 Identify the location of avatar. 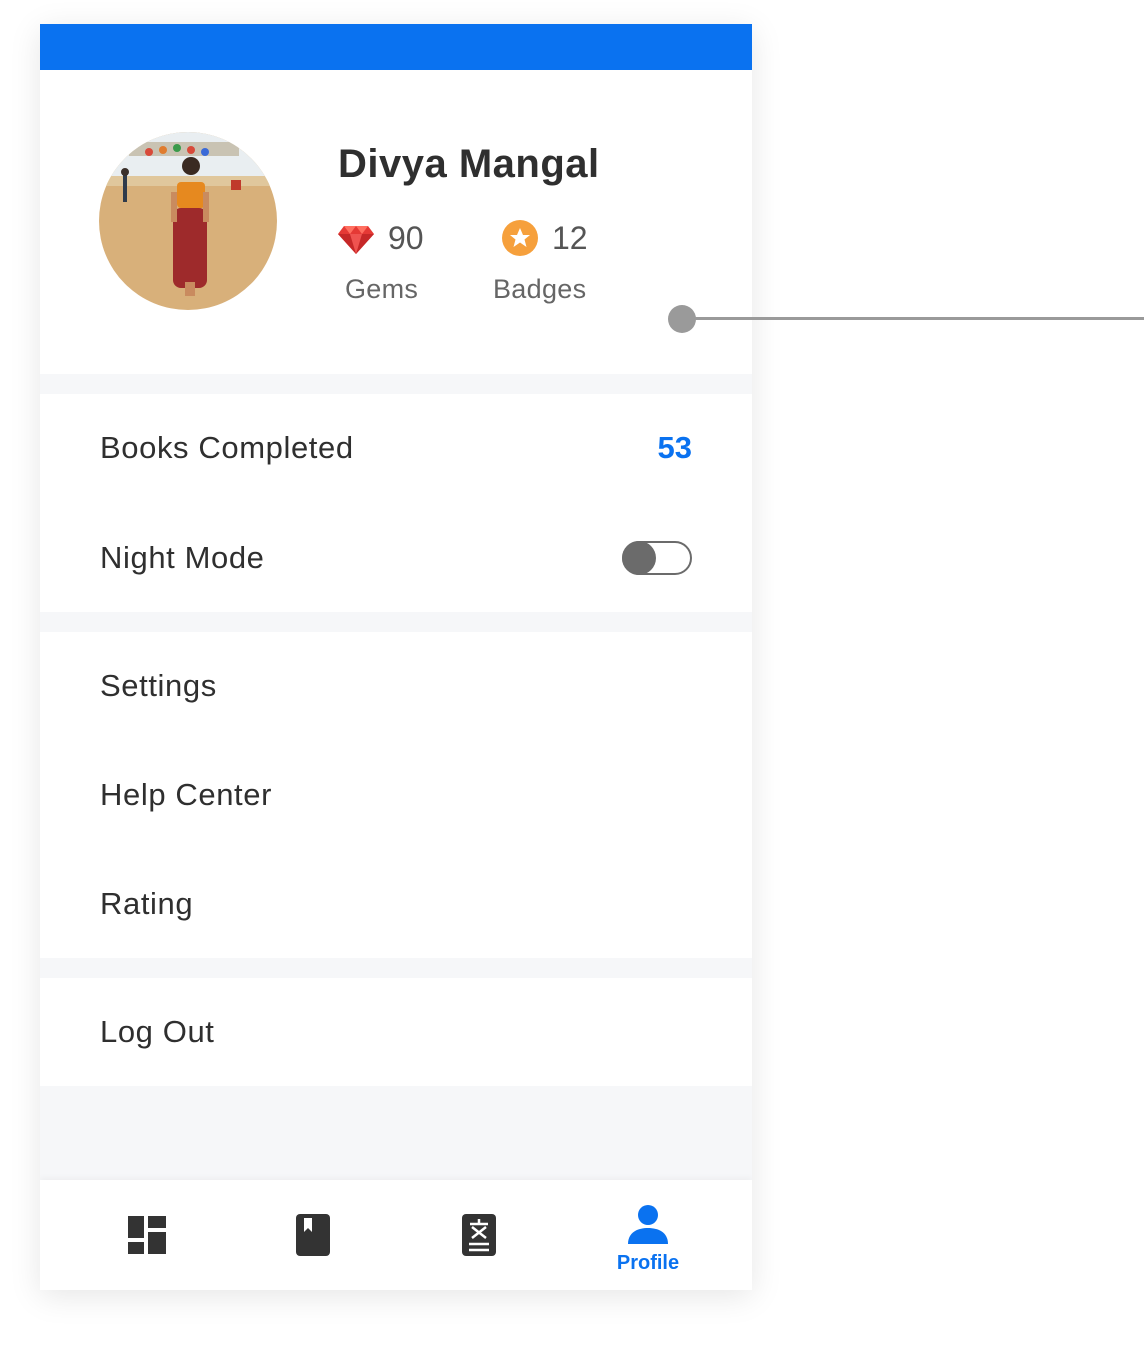
(188, 221).